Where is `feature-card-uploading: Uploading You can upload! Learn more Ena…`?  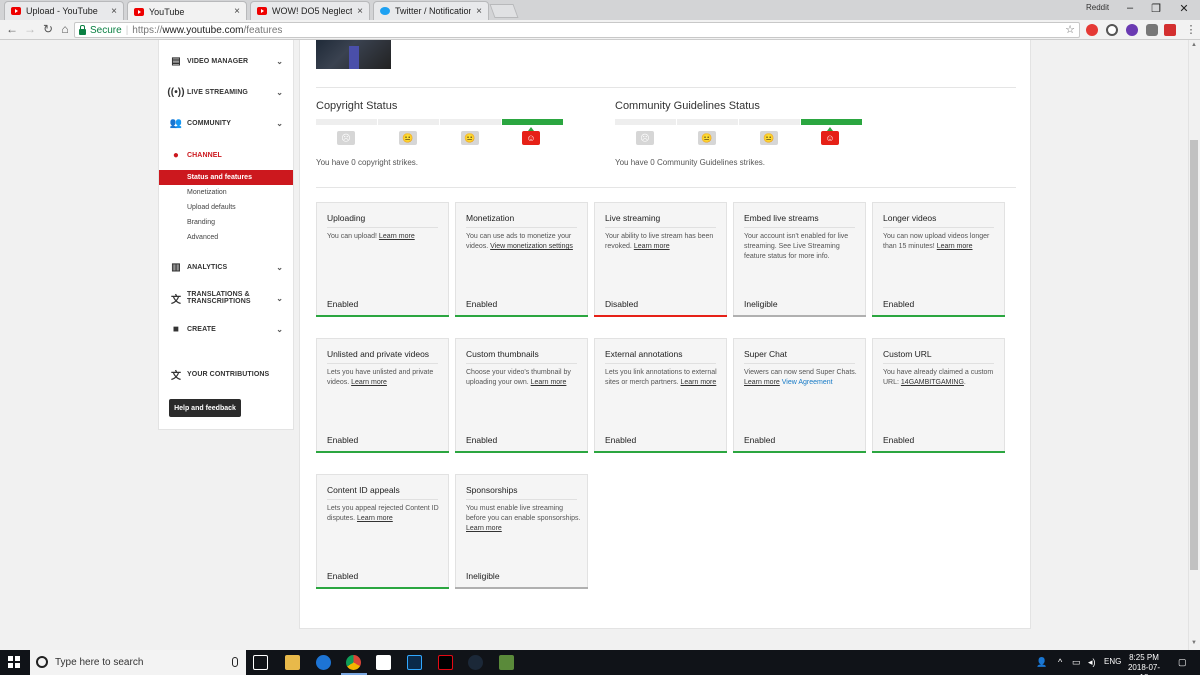
feature-card-uploading: Uploading You can upload! Learn more Ena… is located at coordinates (382, 259).